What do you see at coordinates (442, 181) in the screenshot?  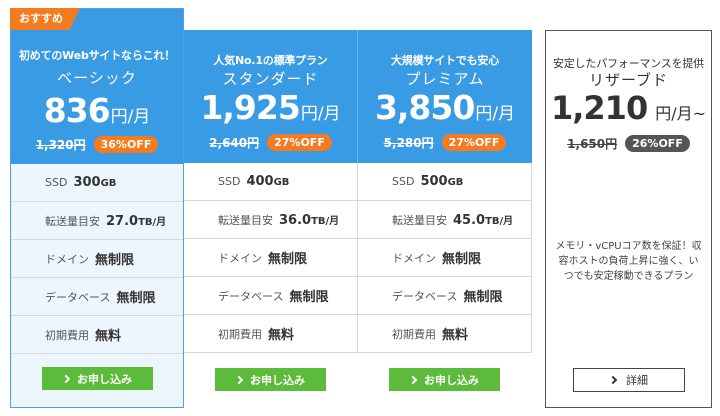 I see `spec-value: 500GB` at bounding box center [442, 181].